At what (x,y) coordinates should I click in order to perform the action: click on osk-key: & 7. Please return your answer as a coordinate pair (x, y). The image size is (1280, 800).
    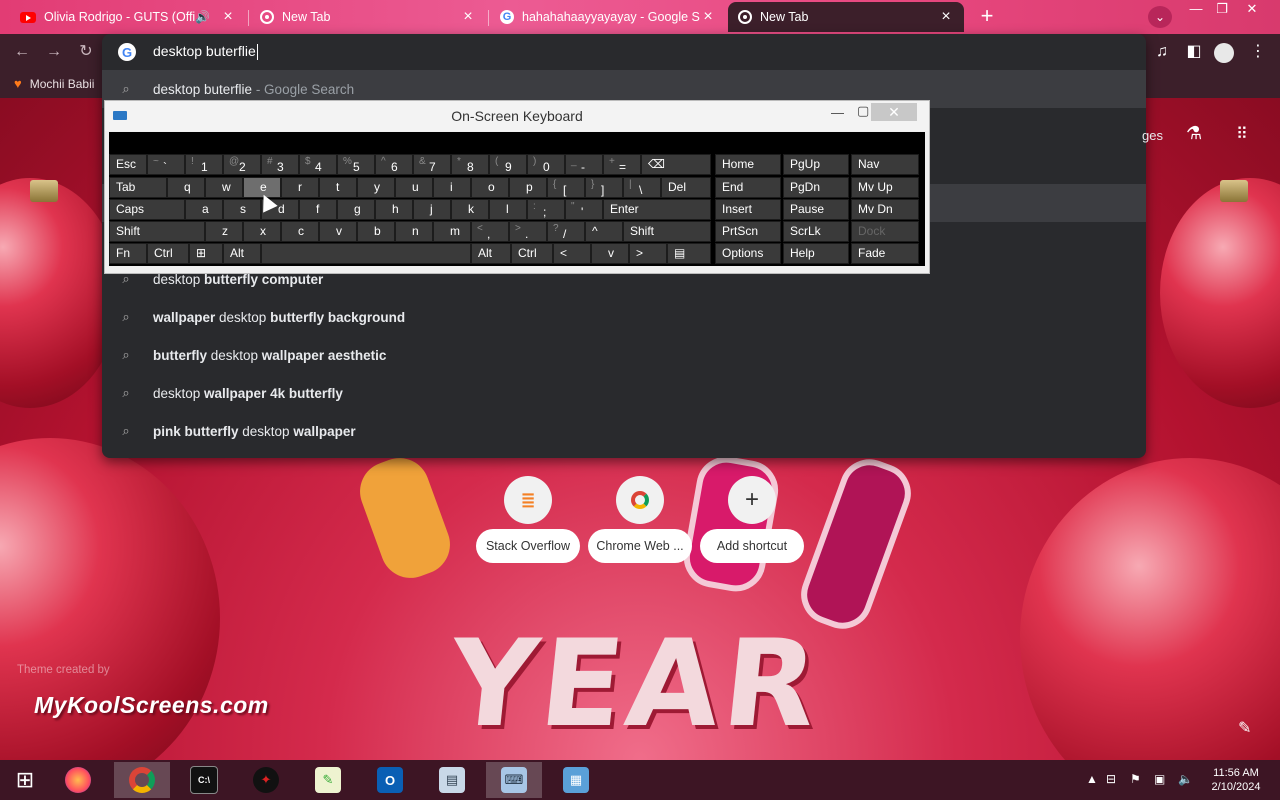
    Looking at the image, I should click on (432, 164).